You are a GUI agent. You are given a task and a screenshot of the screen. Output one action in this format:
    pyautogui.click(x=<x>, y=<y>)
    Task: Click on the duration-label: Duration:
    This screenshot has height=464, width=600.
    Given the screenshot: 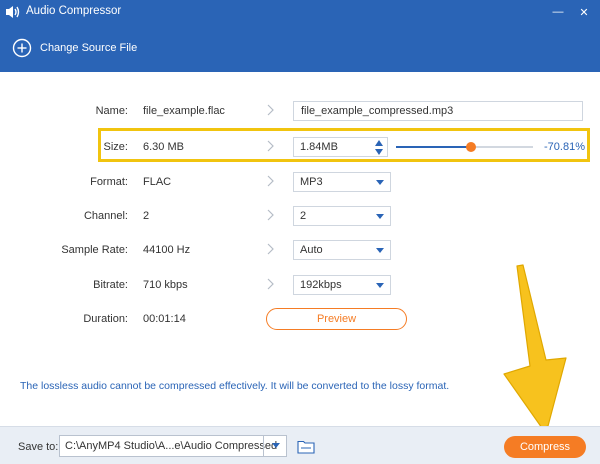 What is the action you would take?
    pyautogui.click(x=105, y=319)
    